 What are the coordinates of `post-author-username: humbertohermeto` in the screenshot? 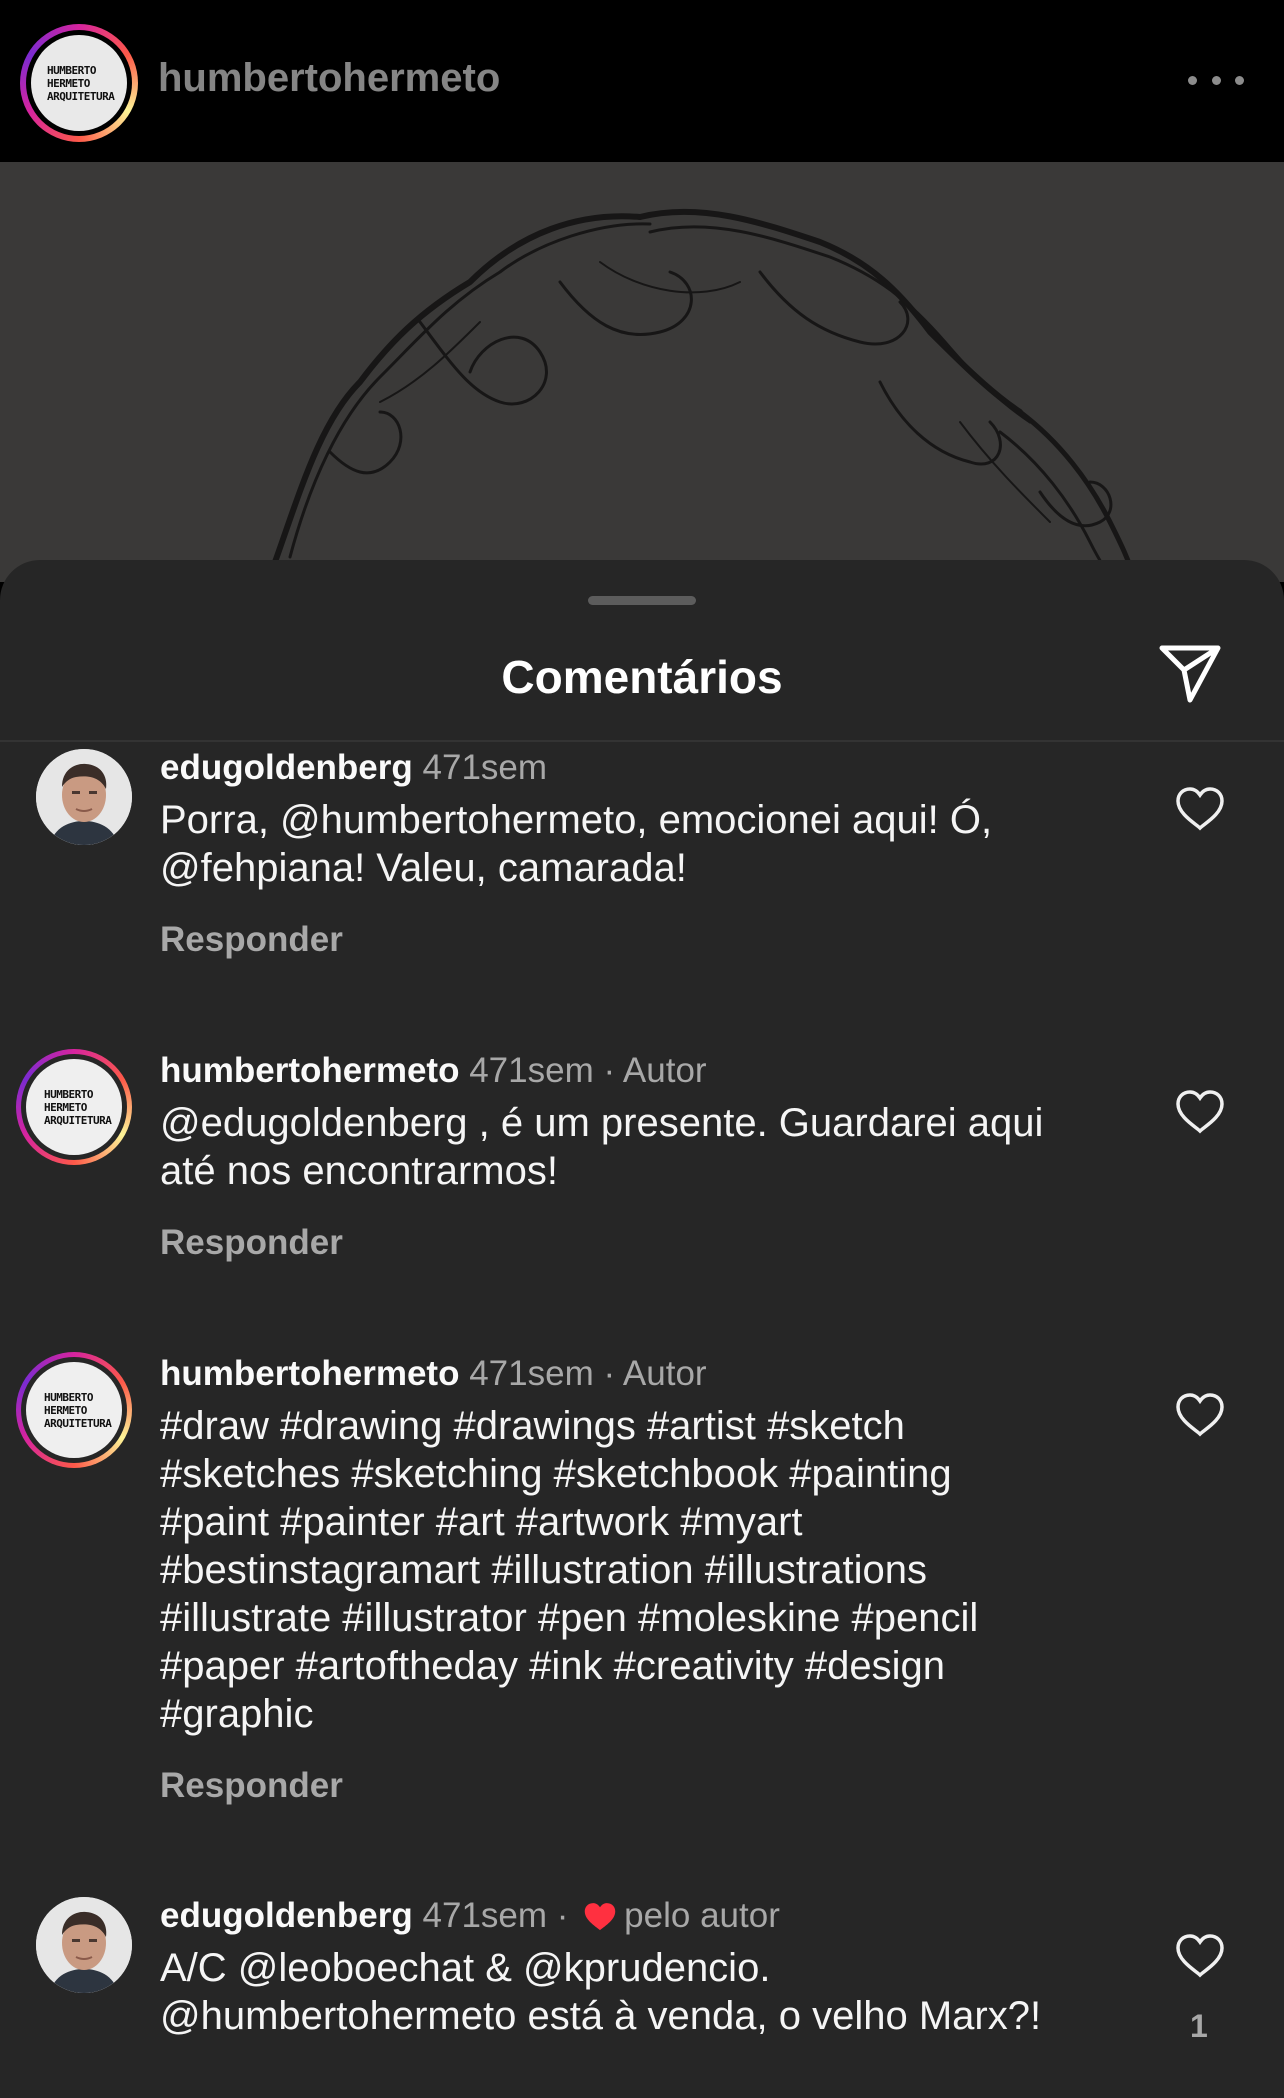 It's located at (329, 78).